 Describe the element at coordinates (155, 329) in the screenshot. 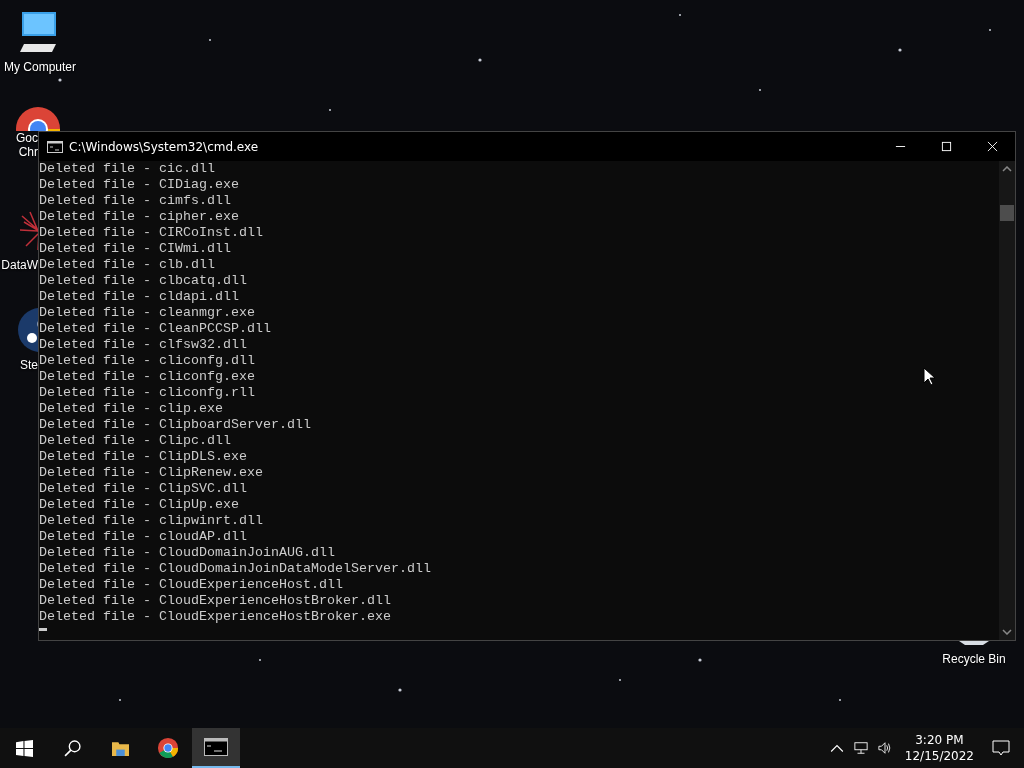

I see `console-line: Deleted file - CleanPCCSP.dll` at that location.